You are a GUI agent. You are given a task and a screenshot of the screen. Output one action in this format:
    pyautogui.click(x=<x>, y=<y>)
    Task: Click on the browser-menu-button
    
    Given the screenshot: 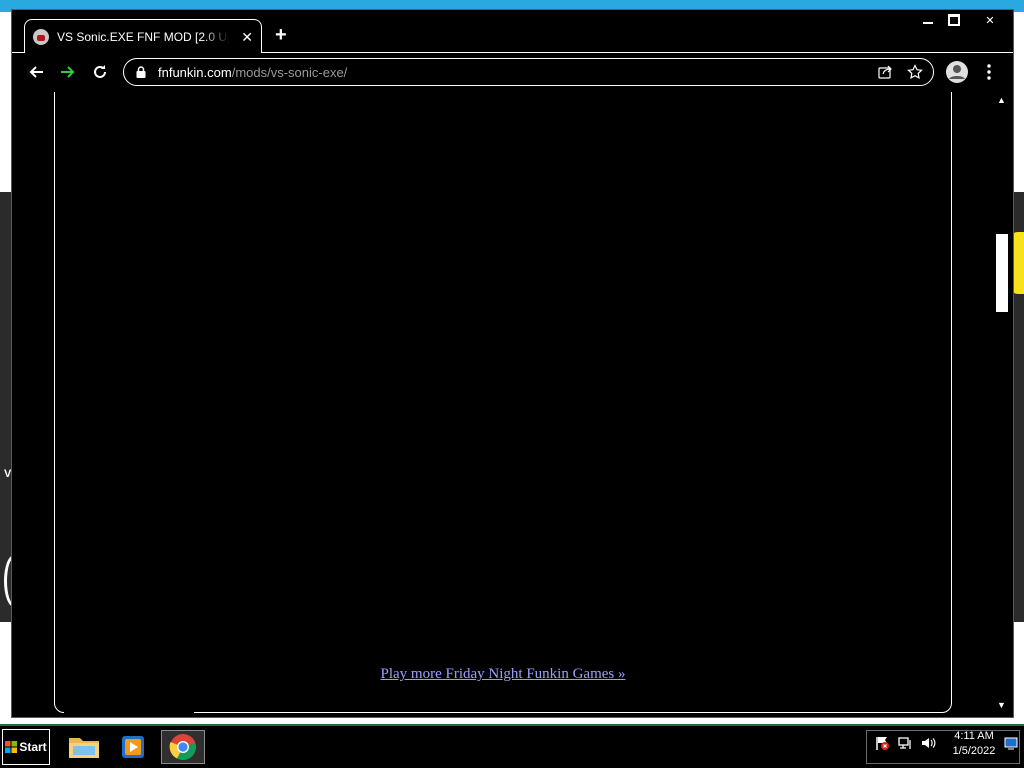 What is the action you would take?
    pyautogui.click(x=989, y=72)
    